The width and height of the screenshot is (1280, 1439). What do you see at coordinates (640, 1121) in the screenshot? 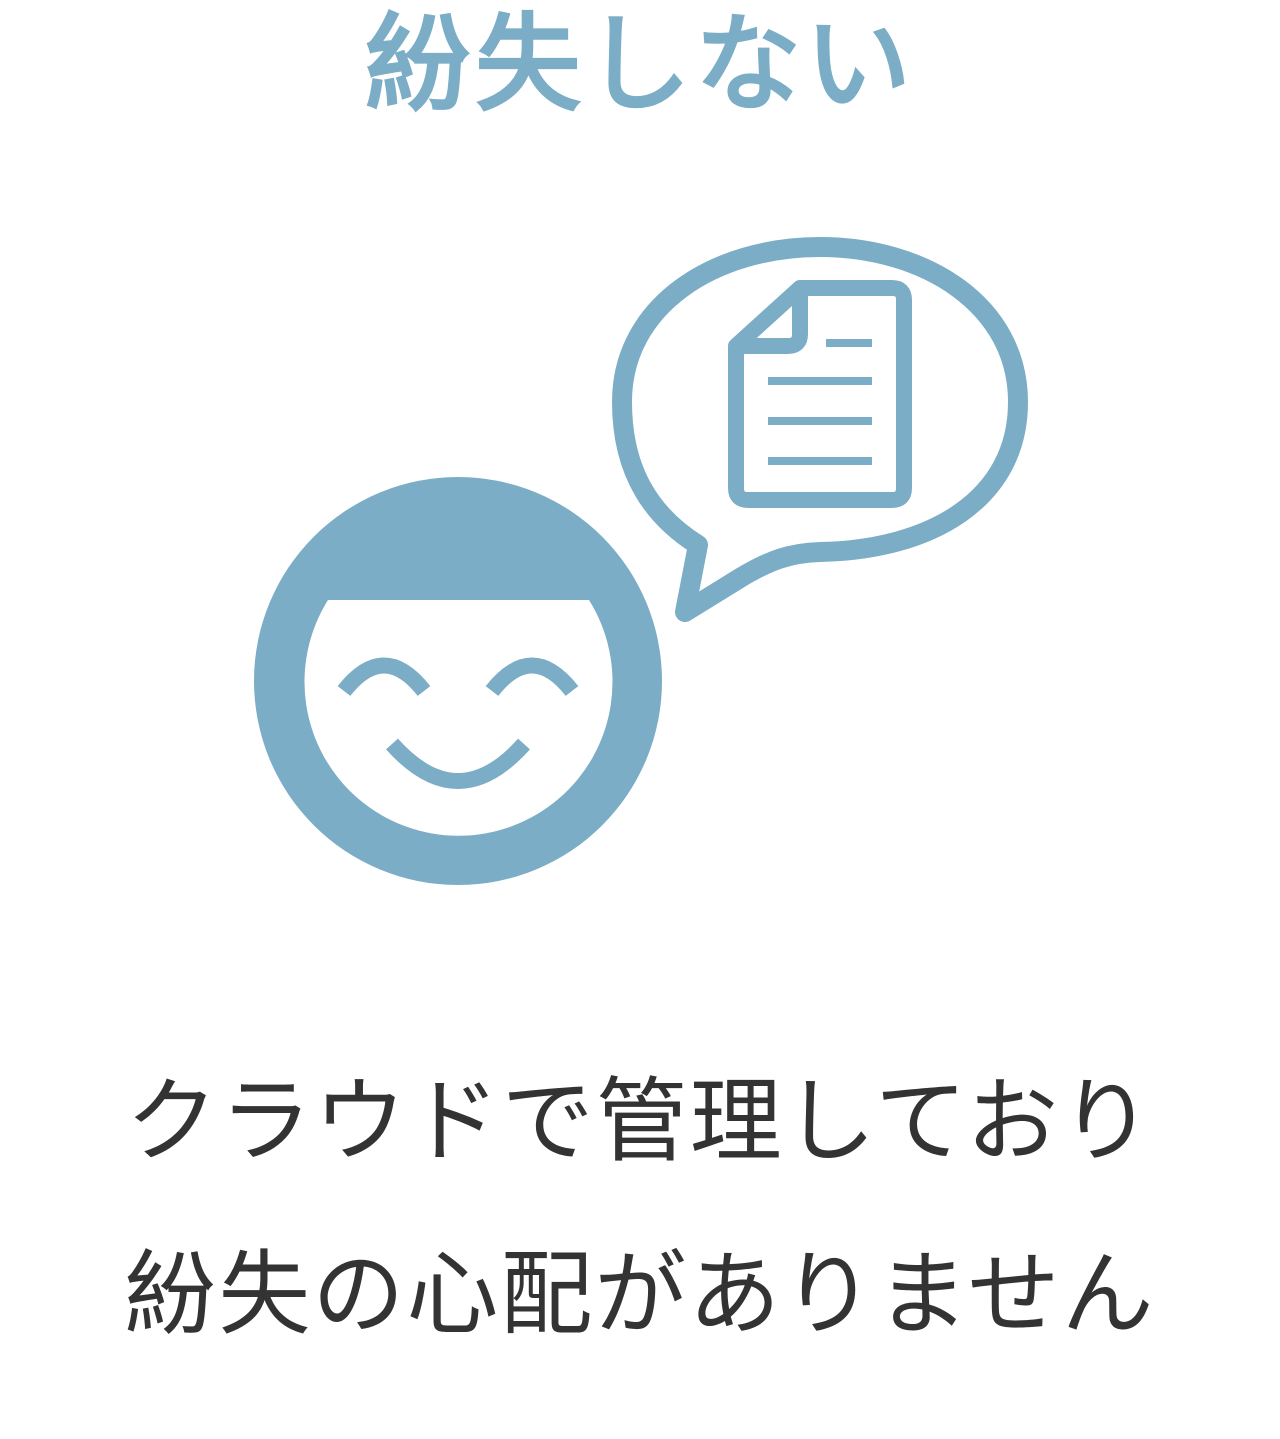
I see `caption-line-1: クラウドで管理しており` at bounding box center [640, 1121].